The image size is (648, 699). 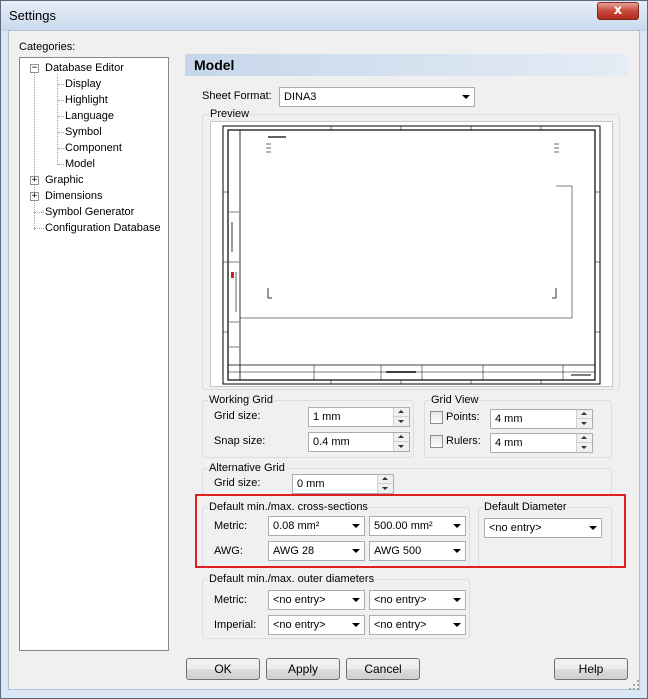 I want to click on points-value: 4 mm, so click(x=509, y=419).